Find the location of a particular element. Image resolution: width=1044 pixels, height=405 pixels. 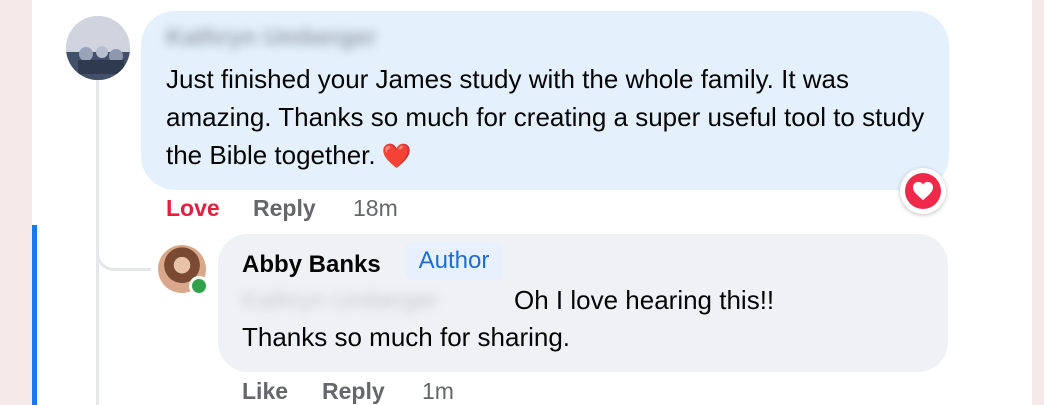

reply-author-name: Abby Banks is located at coordinates (311, 265).